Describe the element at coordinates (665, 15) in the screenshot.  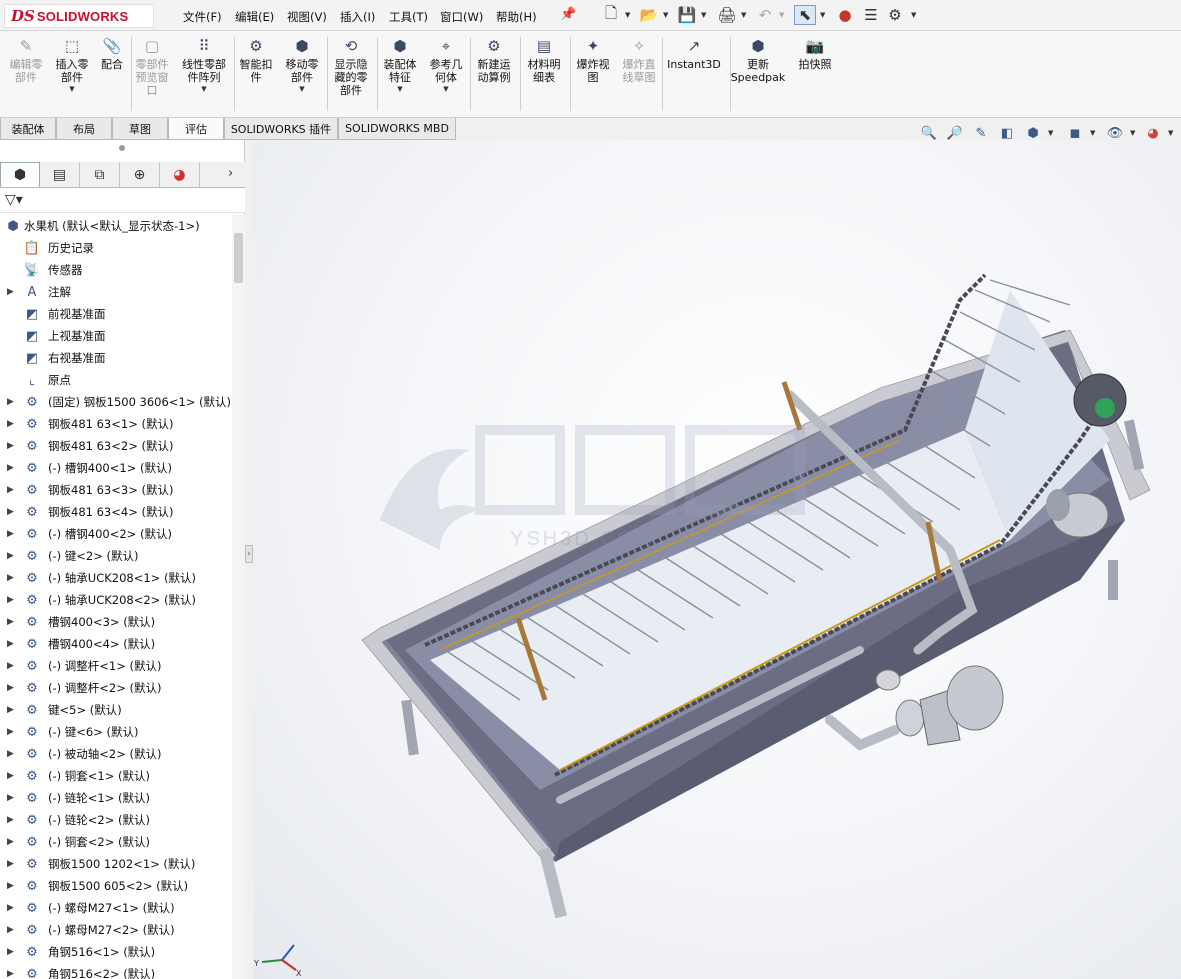
I see `open-dropdown-icon: ▼` at that location.